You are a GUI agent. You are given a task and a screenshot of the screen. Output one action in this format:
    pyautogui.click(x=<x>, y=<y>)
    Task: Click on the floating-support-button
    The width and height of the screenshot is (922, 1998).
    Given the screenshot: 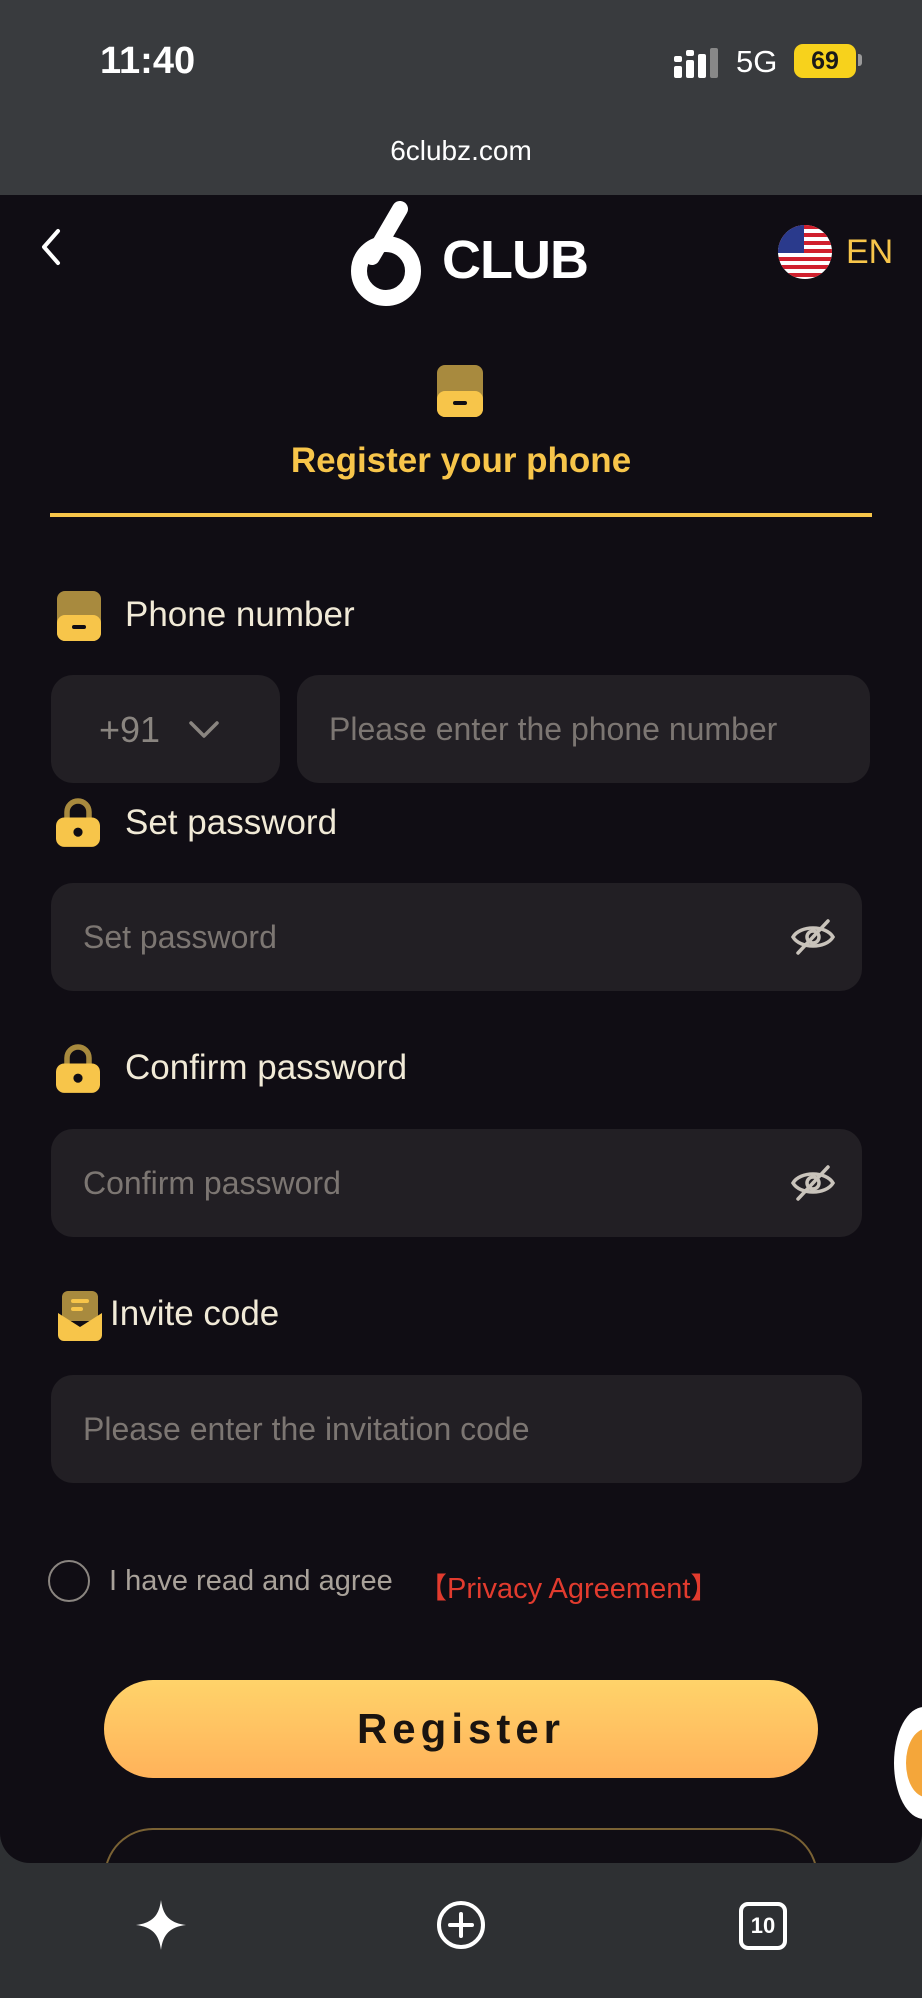 What is the action you would take?
    pyautogui.click(x=908, y=1763)
    